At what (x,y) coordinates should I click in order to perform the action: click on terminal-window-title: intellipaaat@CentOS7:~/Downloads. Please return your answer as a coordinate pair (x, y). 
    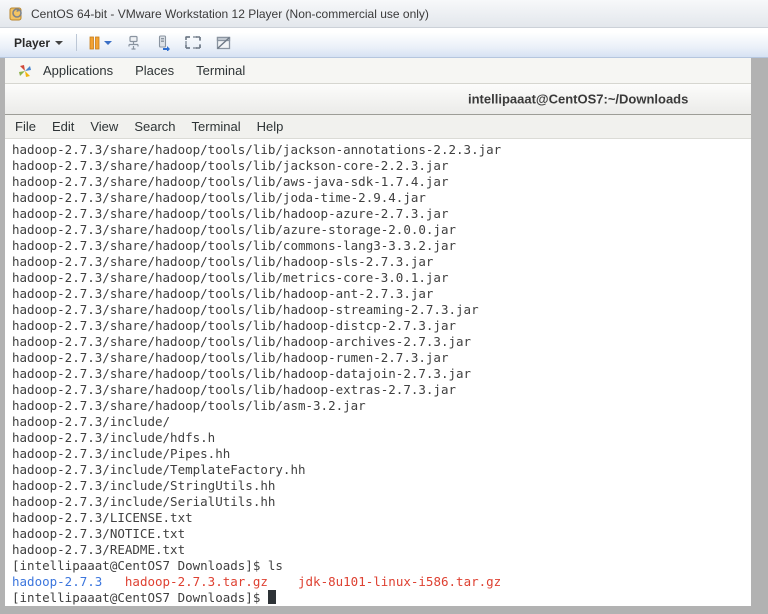
    Looking at the image, I should click on (578, 99).